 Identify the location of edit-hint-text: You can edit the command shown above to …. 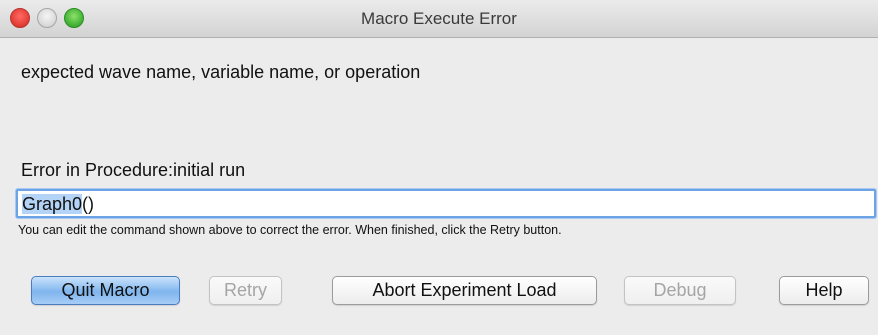
(290, 230).